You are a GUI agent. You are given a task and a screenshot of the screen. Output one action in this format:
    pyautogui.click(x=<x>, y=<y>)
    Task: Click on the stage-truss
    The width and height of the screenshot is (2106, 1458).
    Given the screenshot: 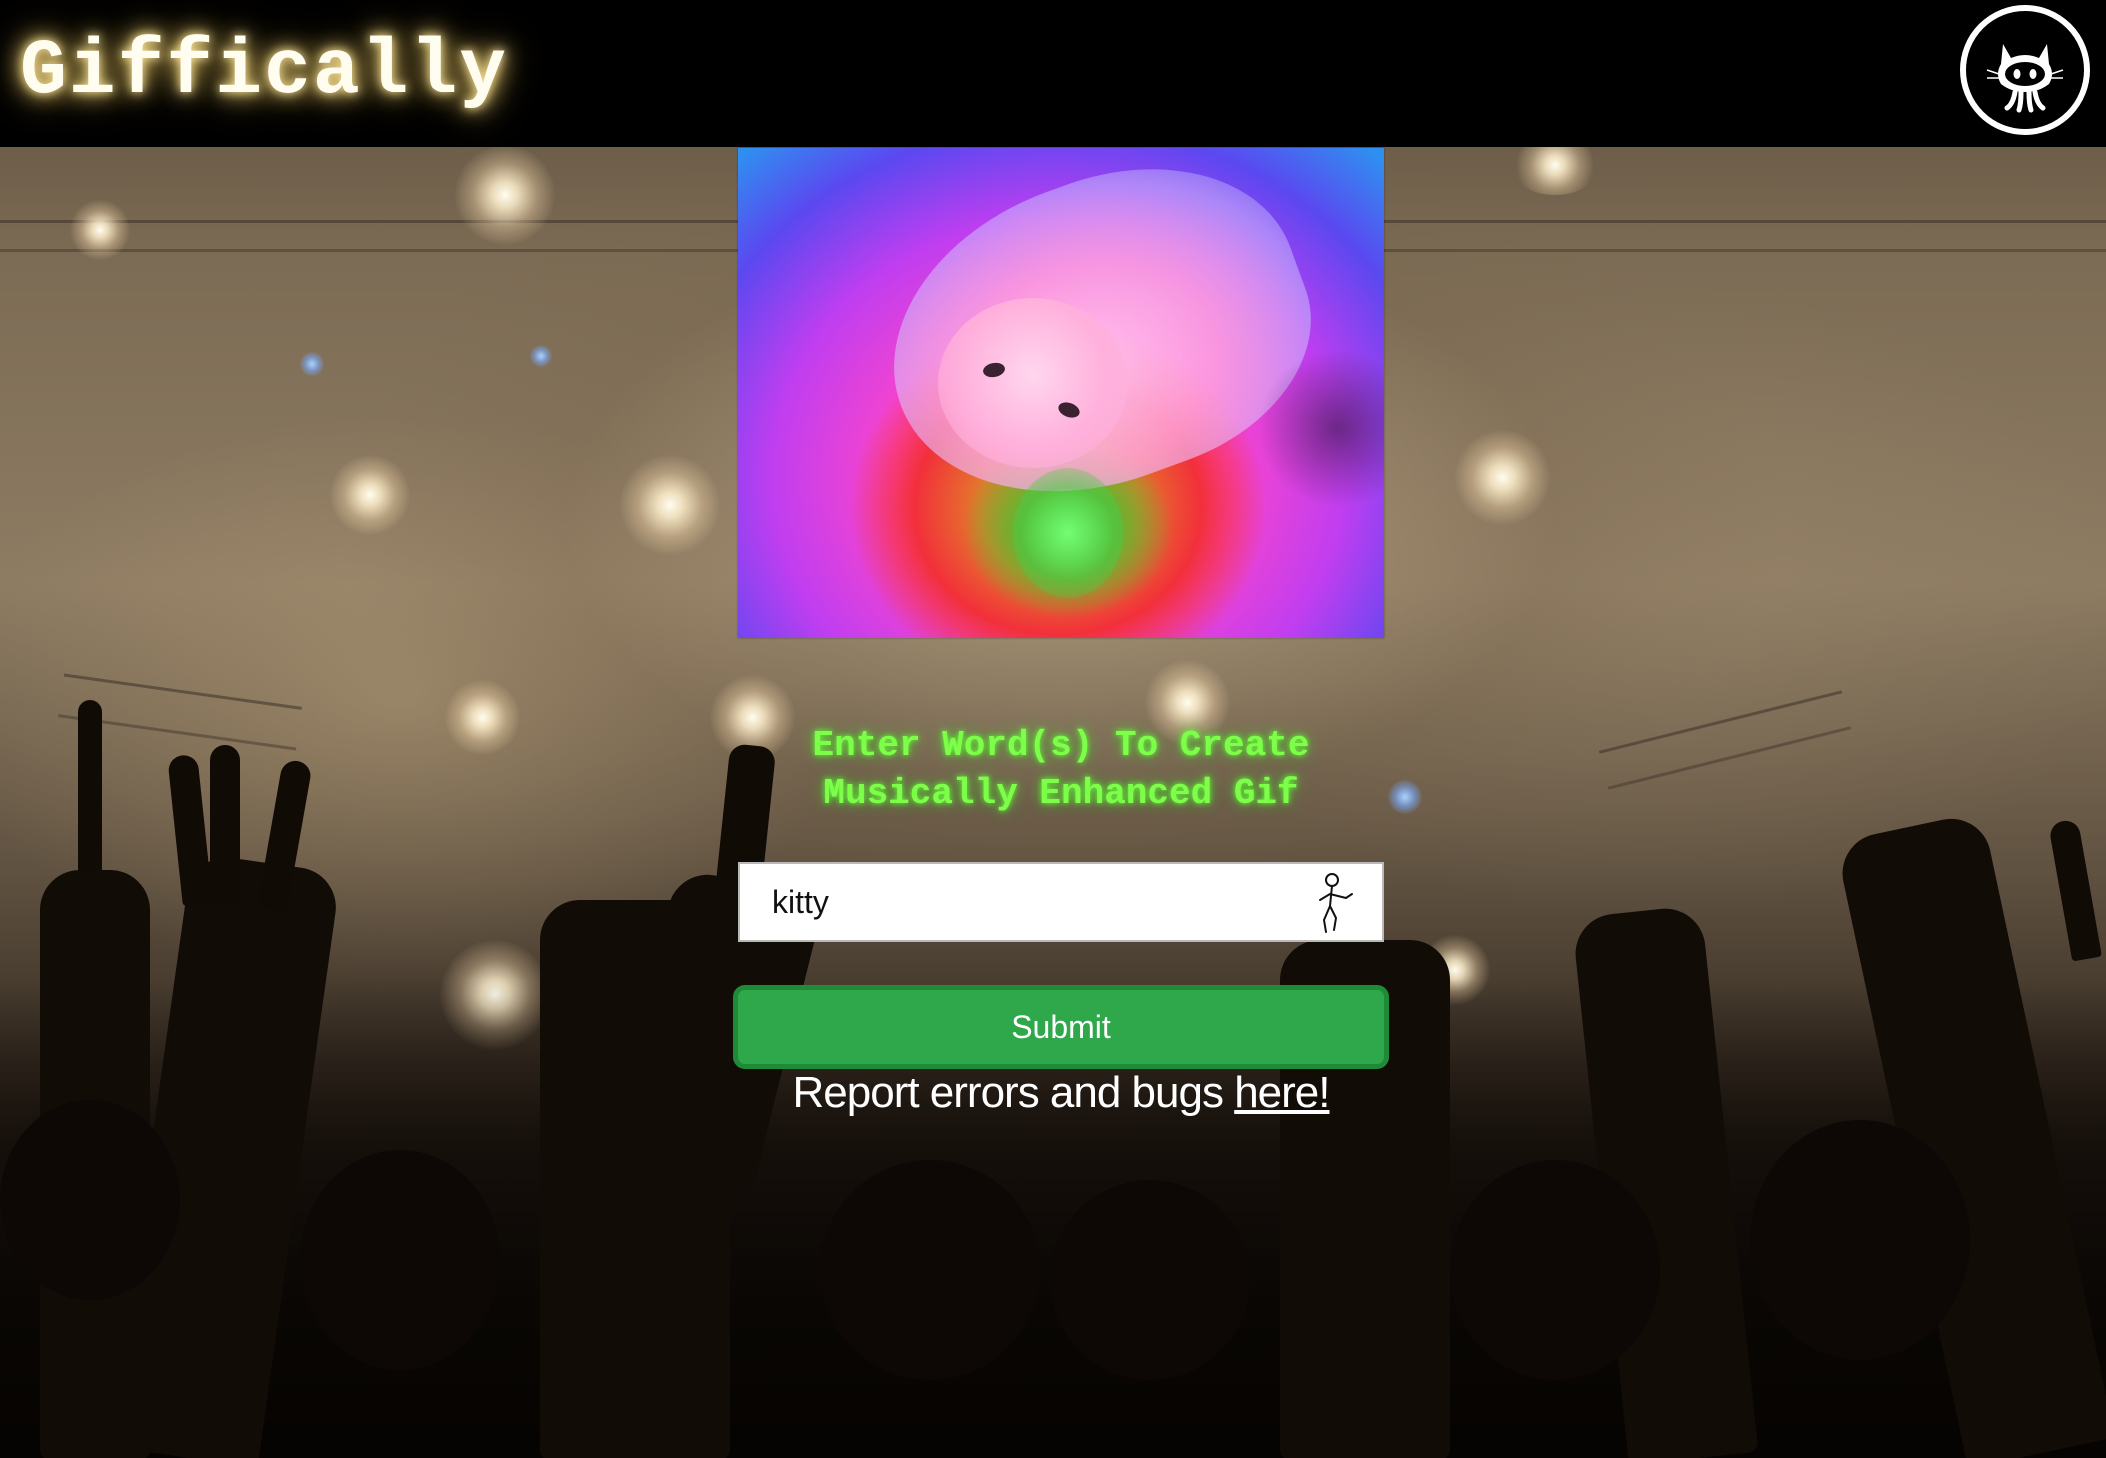 What is the action you would take?
    pyautogui.click(x=1725, y=740)
    